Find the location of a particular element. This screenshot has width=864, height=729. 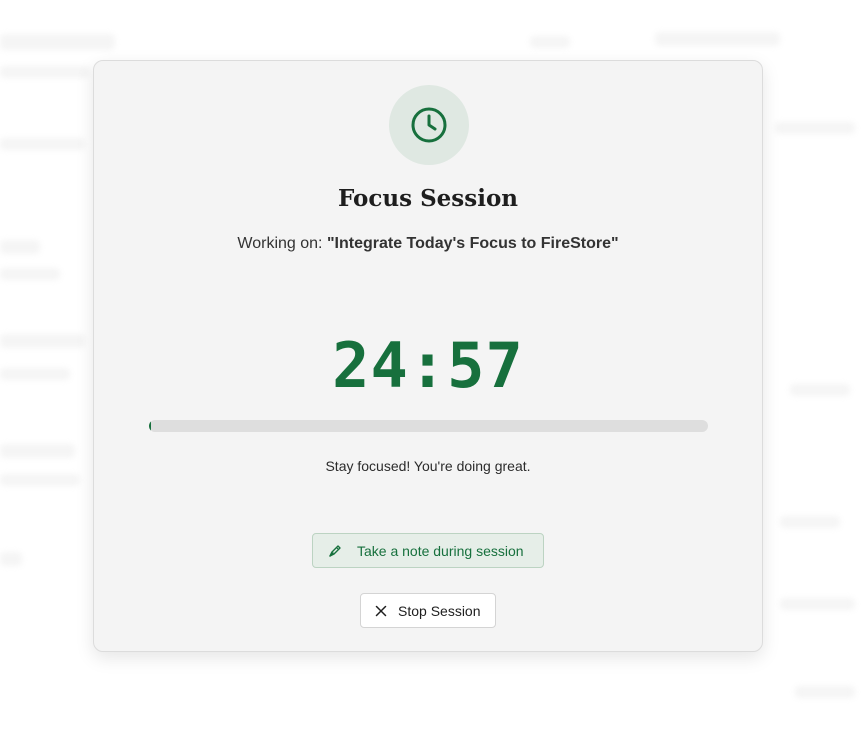

stop-session-label: Stop Session is located at coordinates (439, 610).